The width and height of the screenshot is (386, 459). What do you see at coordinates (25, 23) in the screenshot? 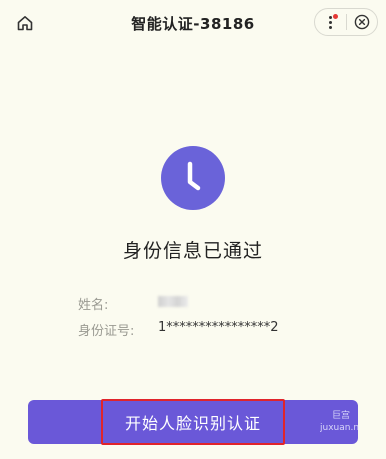
I see `home-icon` at bounding box center [25, 23].